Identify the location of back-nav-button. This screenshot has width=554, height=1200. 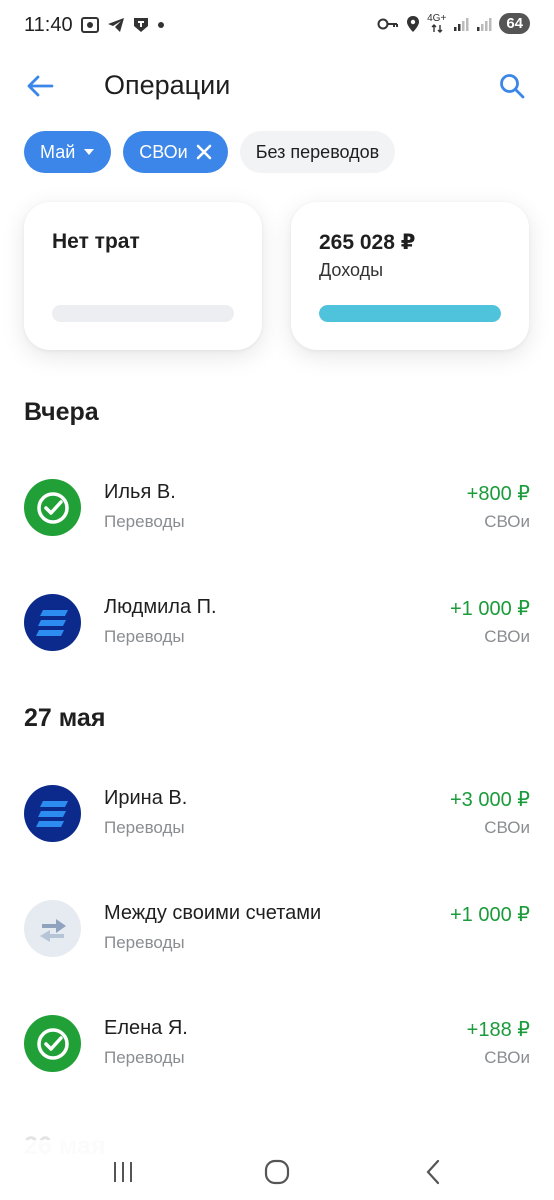
(433, 1172).